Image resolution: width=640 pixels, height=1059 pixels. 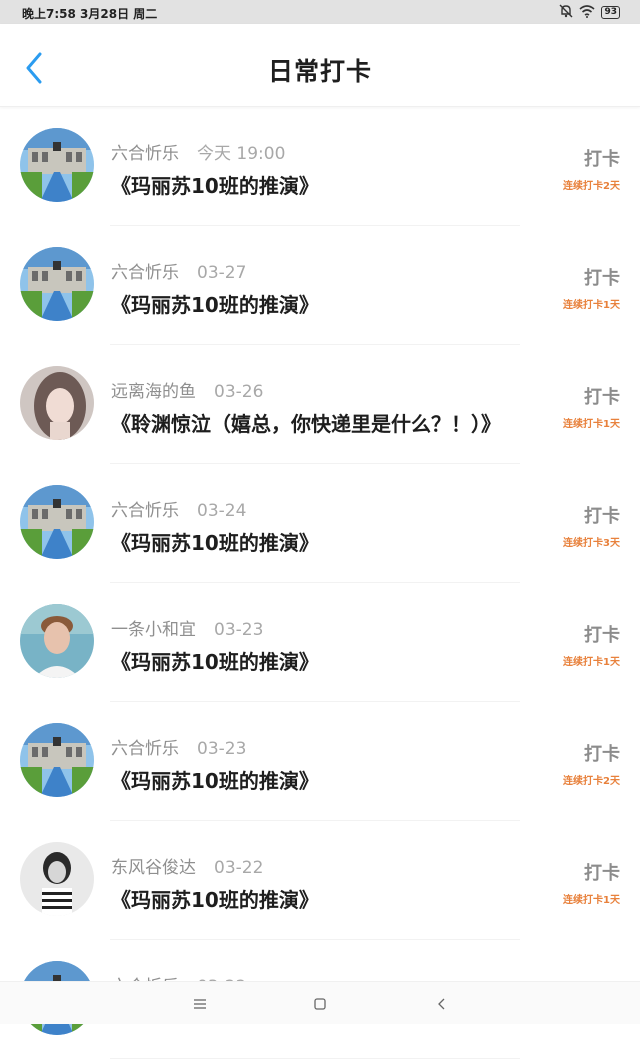 I want to click on checkin-date: 03-26, so click(x=239, y=392).